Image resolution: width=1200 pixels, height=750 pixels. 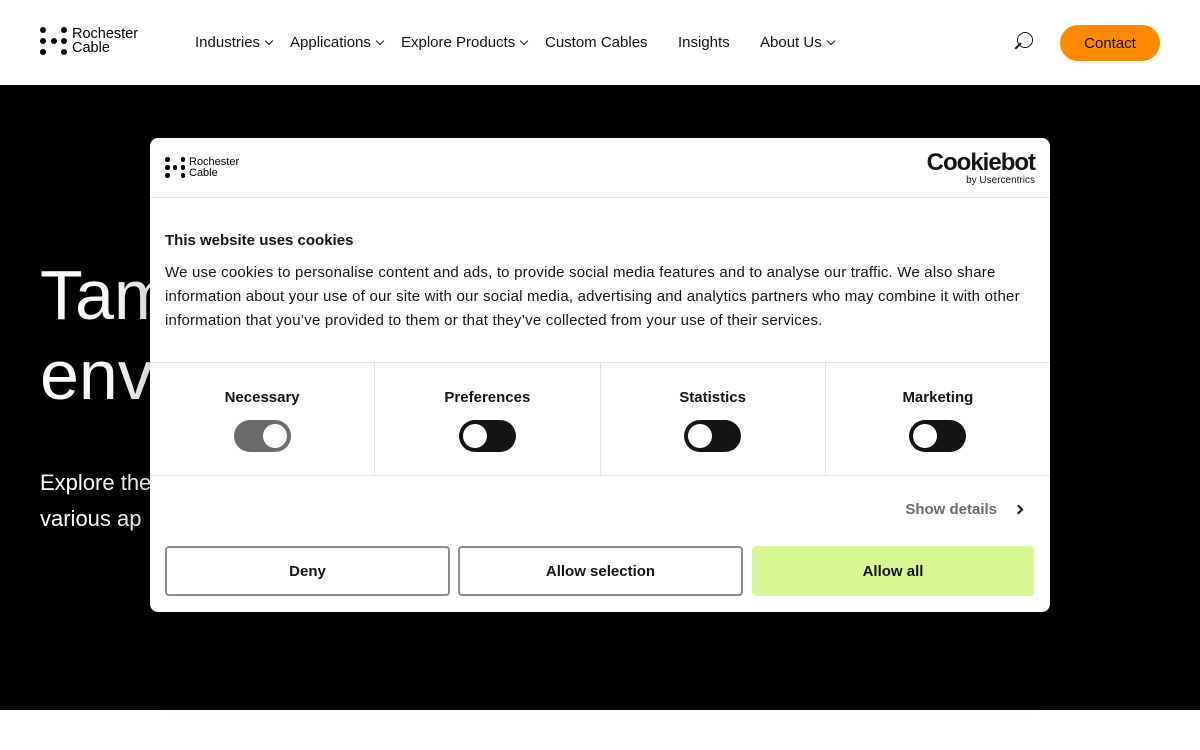 I want to click on rochester-cable-logo: Rochester Cable, so click(x=89, y=41).